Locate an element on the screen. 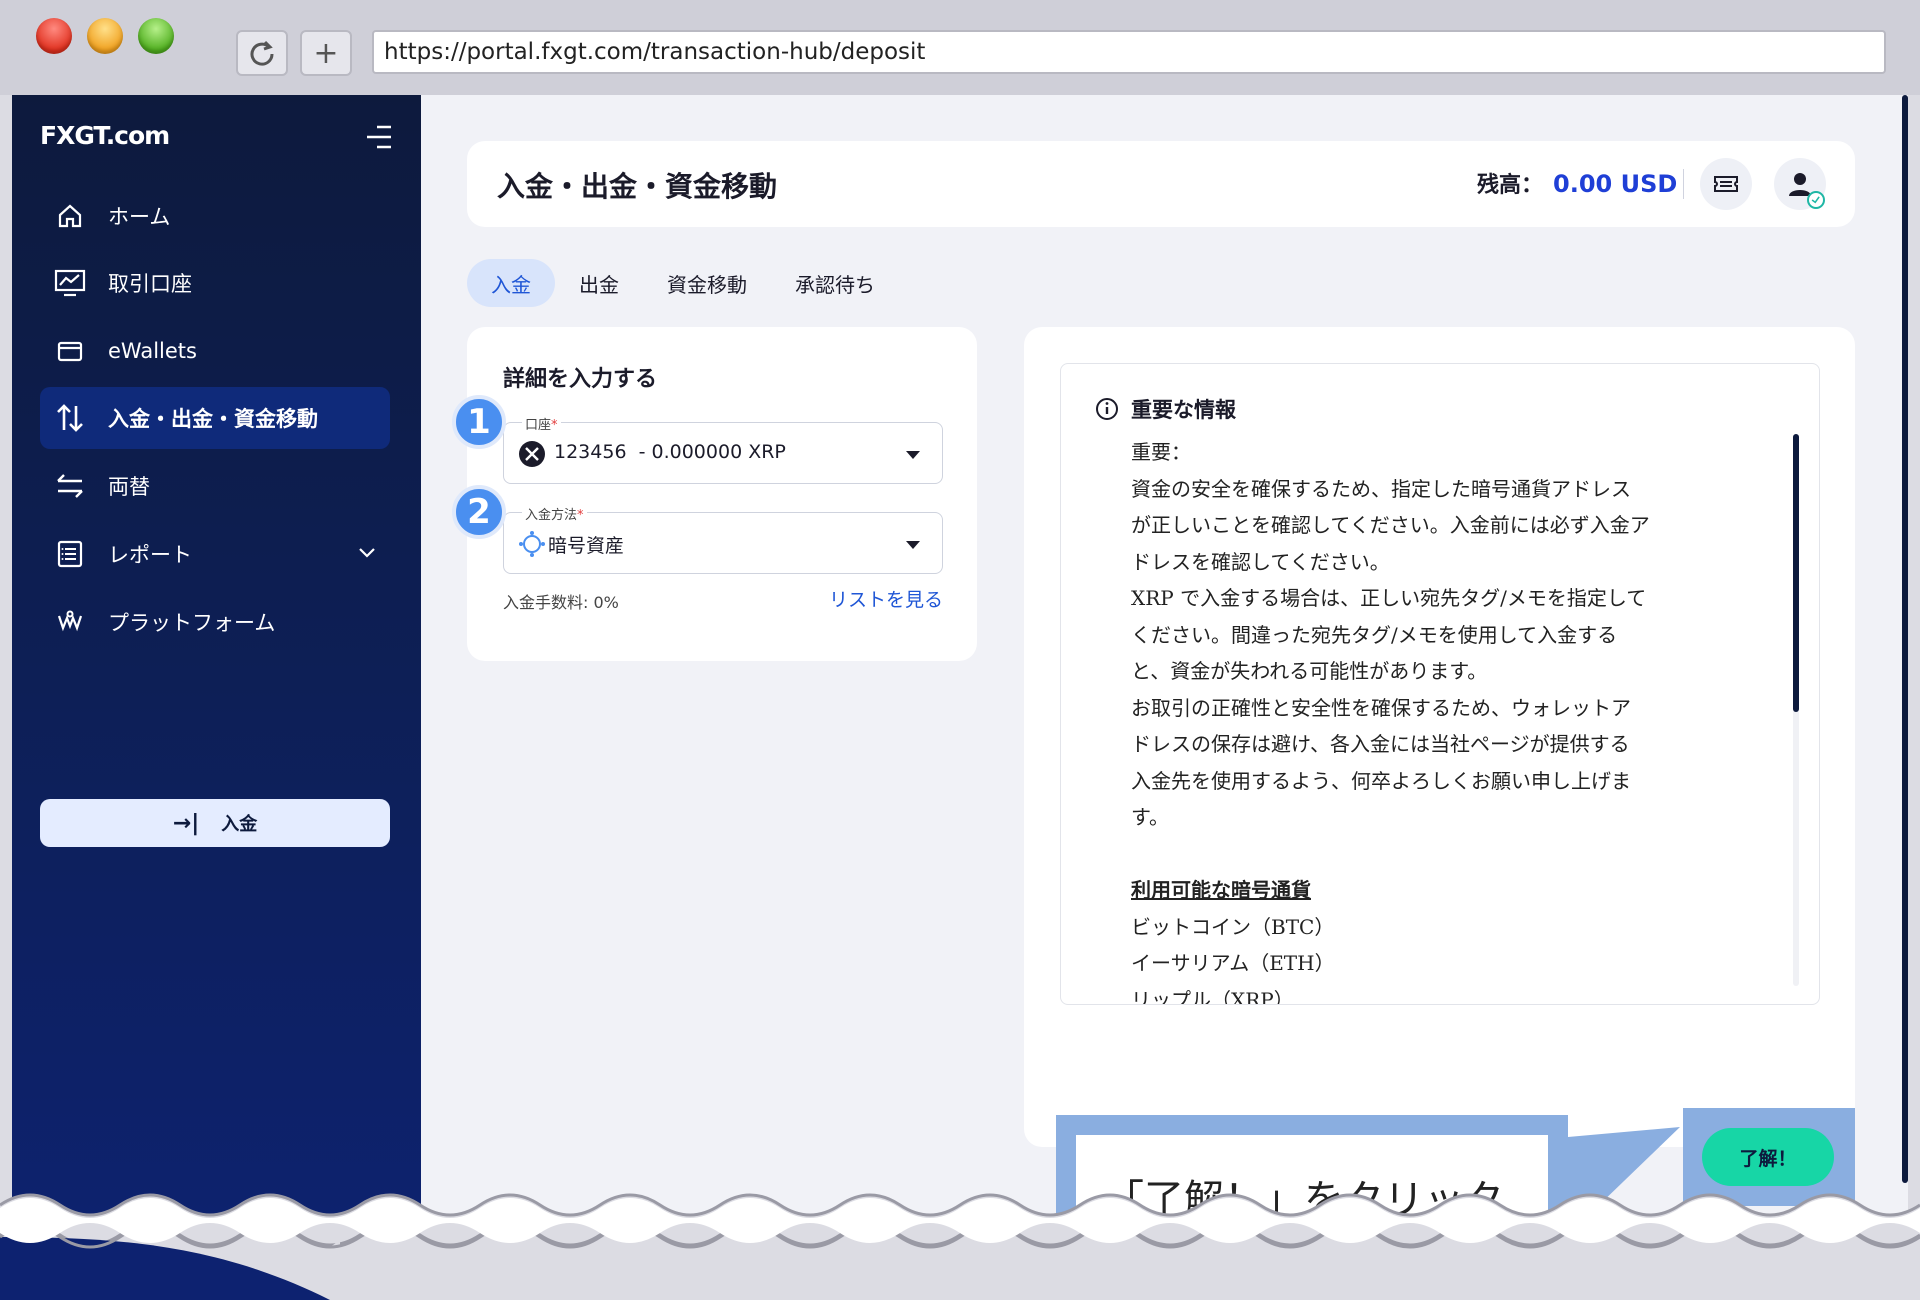 The width and height of the screenshot is (1920, 1300). header-card: 入金・出金・資金移動 残高： 0.00 USD is located at coordinates (1161, 184).